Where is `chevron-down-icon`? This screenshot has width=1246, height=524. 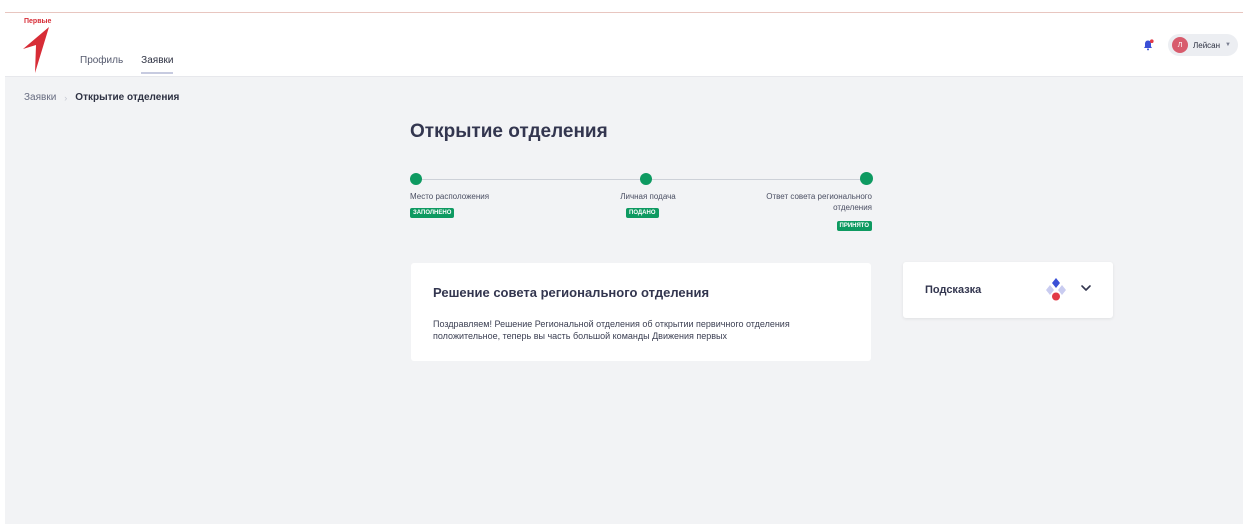
chevron-down-icon is located at coordinates (1086, 288).